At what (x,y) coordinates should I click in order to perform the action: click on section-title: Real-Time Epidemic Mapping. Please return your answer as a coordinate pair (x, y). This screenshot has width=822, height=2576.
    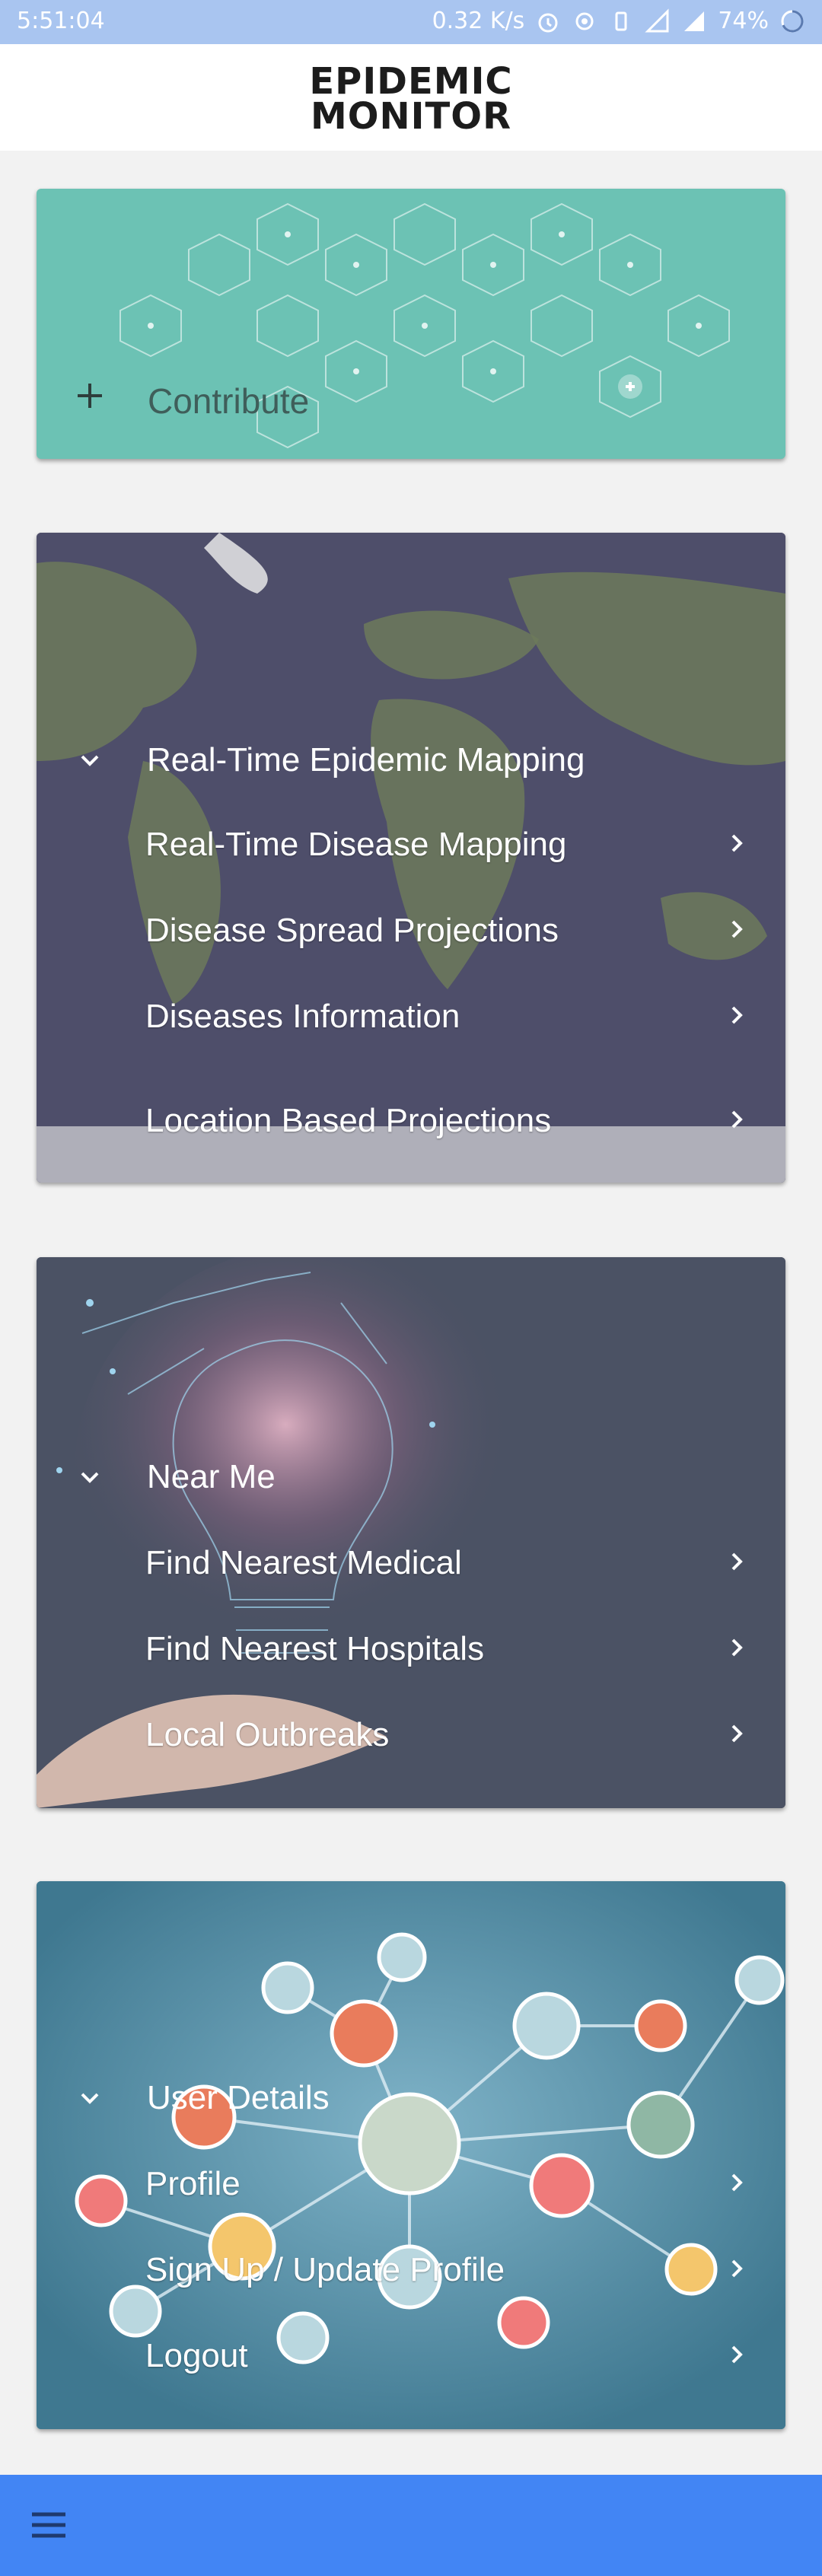
    Looking at the image, I should click on (366, 760).